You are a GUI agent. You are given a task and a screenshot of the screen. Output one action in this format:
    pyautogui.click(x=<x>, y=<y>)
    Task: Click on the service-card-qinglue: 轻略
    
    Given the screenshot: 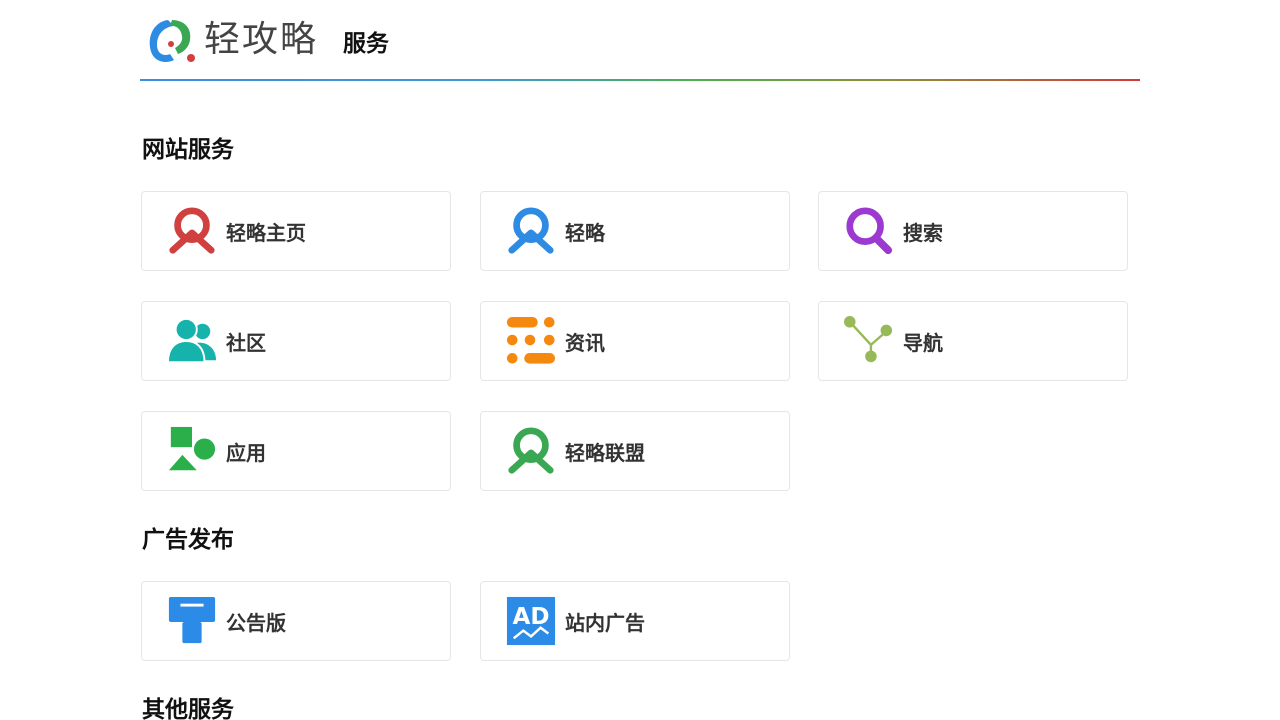 What is the action you would take?
    pyautogui.click(x=635, y=231)
    